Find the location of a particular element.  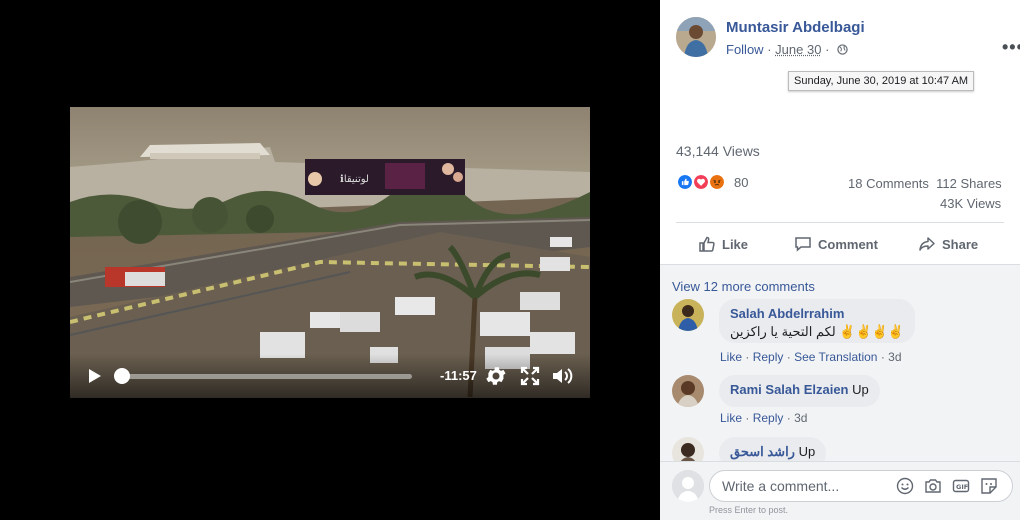

comment-text: لكم التحية يا راكزين ✌️✌️✌️✌️ is located at coordinates (817, 331).